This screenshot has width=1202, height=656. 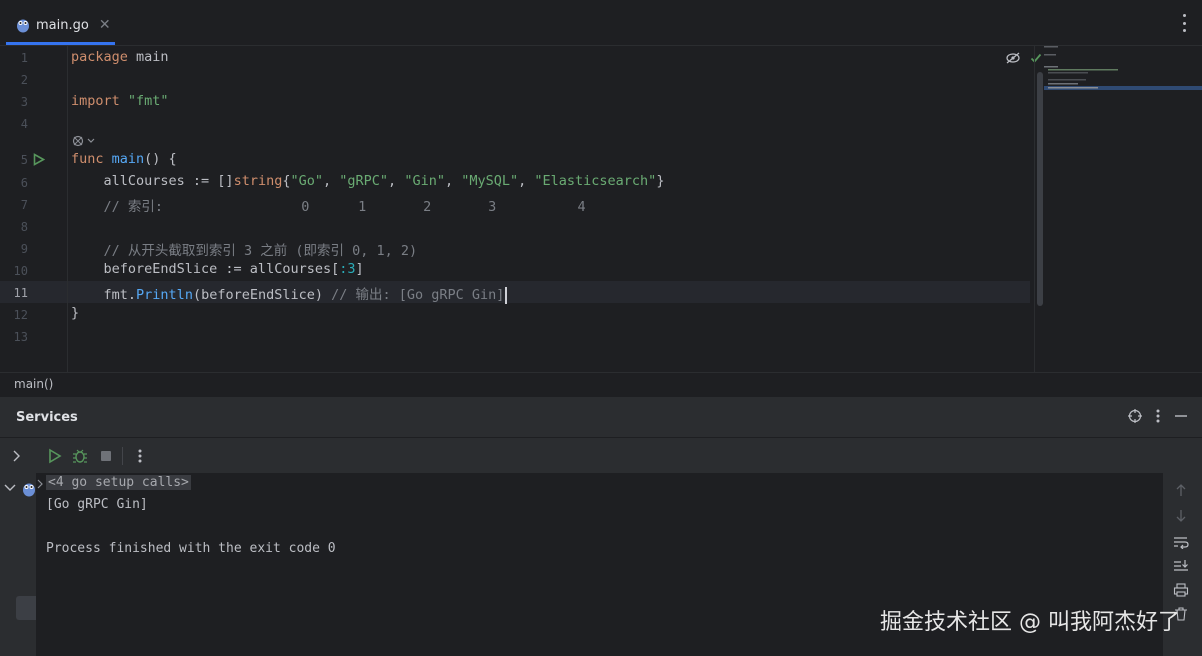 What do you see at coordinates (120, 101) in the screenshot?
I see `code-line-3: import "fmt"` at bounding box center [120, 101].